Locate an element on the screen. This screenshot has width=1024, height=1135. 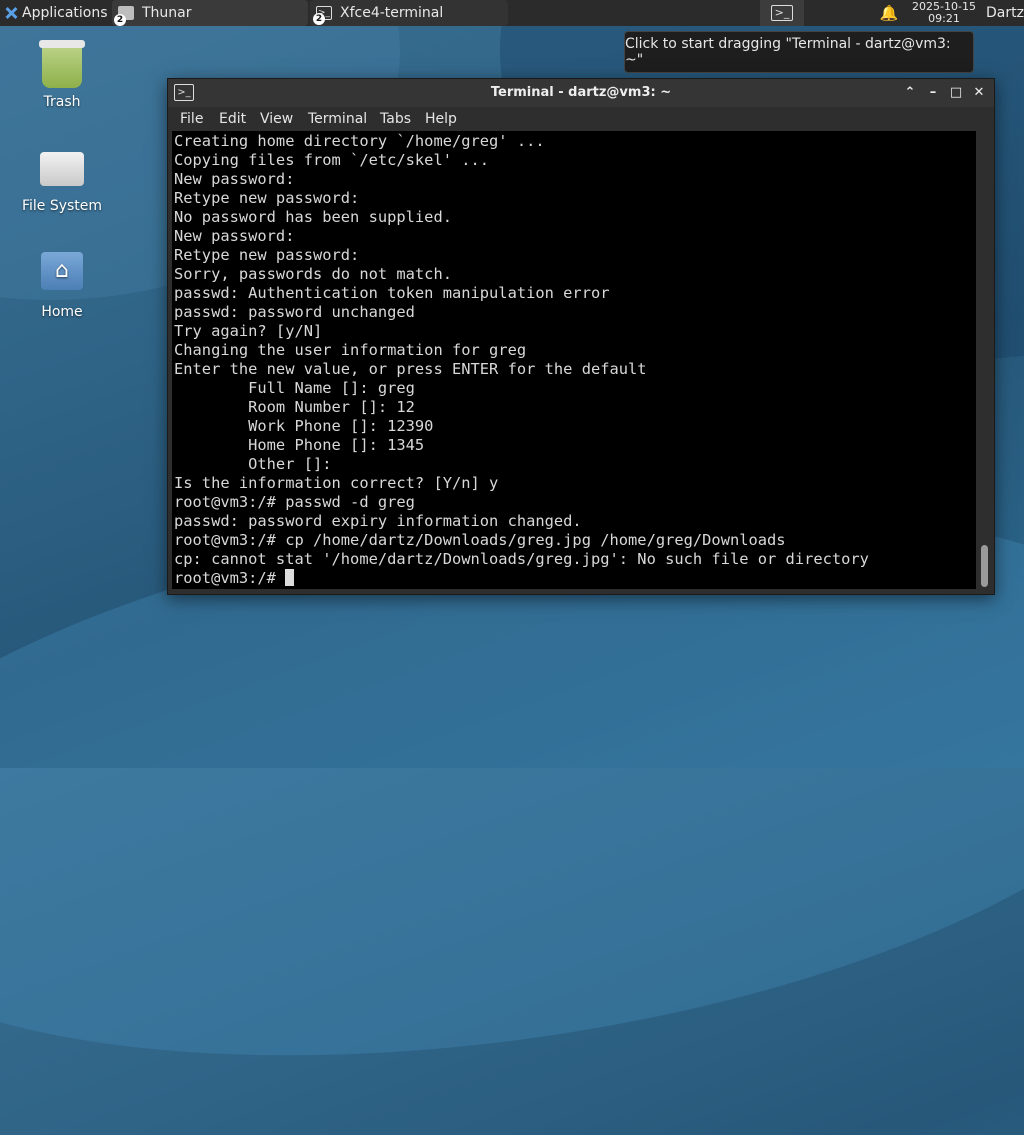
terminal-line: root@vm3:/# passwd -d greg is located at coordinates (294, 502).